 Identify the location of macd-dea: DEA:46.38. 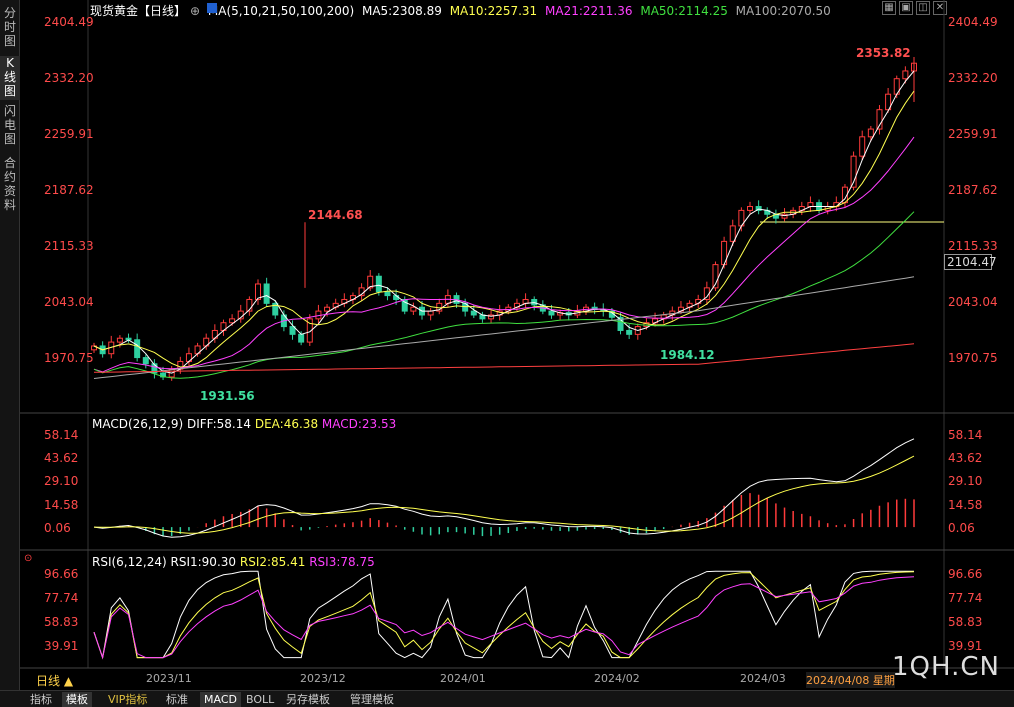
(286, 424).